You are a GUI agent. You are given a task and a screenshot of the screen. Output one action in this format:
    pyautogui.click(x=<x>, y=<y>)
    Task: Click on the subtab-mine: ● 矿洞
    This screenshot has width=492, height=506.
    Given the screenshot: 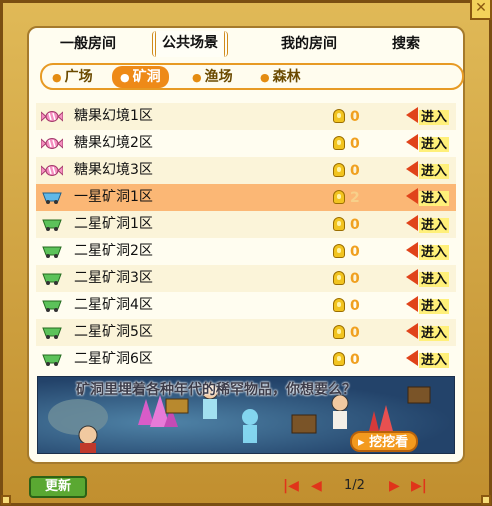 What is the action you would take?
    pyautogui.click(x=140, y=77)
    